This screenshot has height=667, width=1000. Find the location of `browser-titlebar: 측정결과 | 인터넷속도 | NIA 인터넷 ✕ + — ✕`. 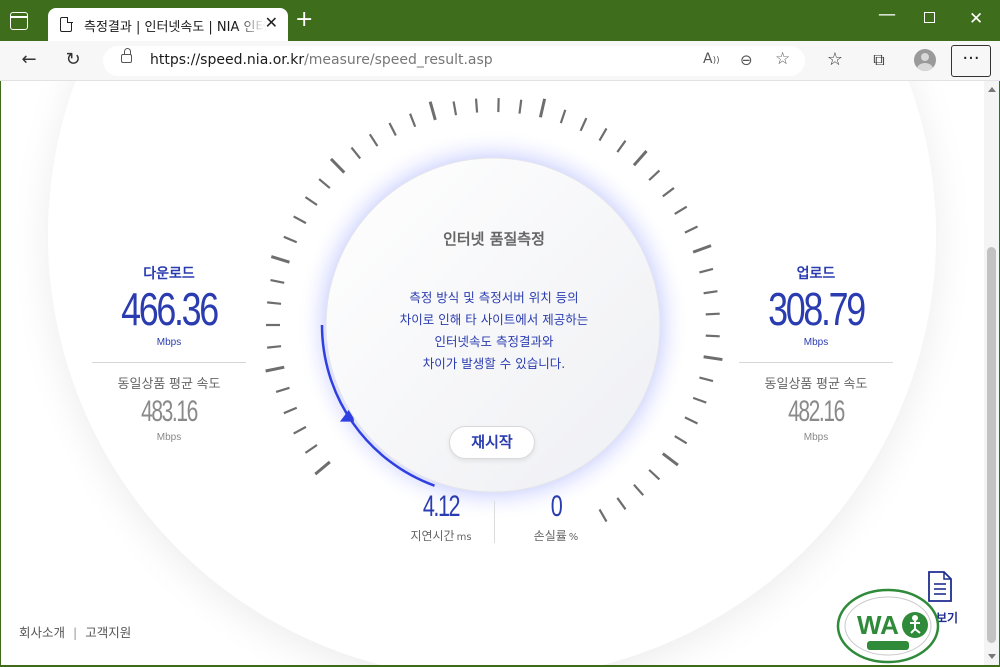

browser-titlebar: 측정결과 | 인터넷속도 | NIA 인터넷 ✕ + — ✕ is located at coordinates (500, 20).